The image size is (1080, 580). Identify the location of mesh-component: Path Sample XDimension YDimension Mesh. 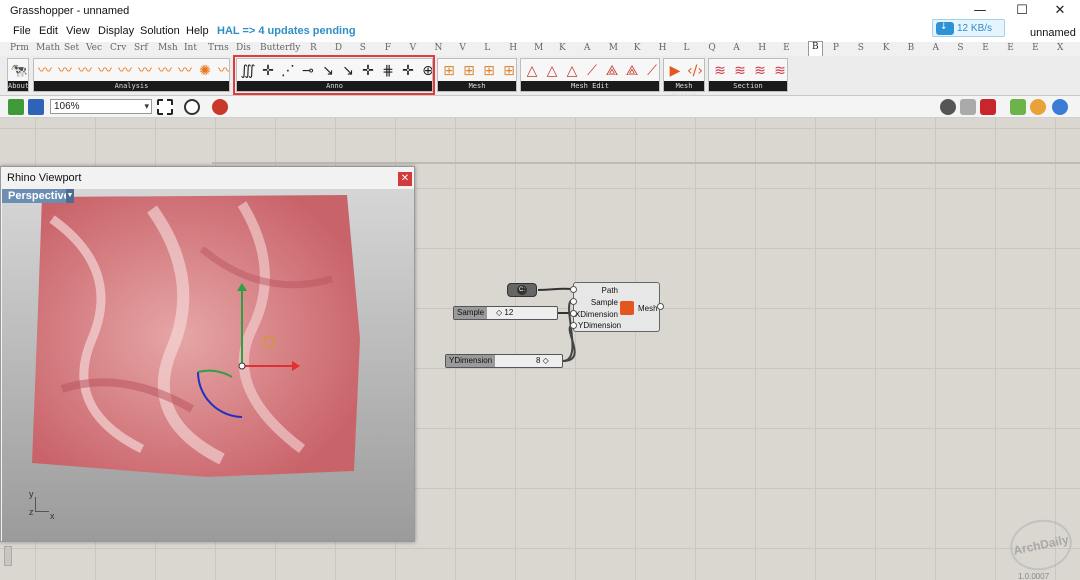
(616, 307).